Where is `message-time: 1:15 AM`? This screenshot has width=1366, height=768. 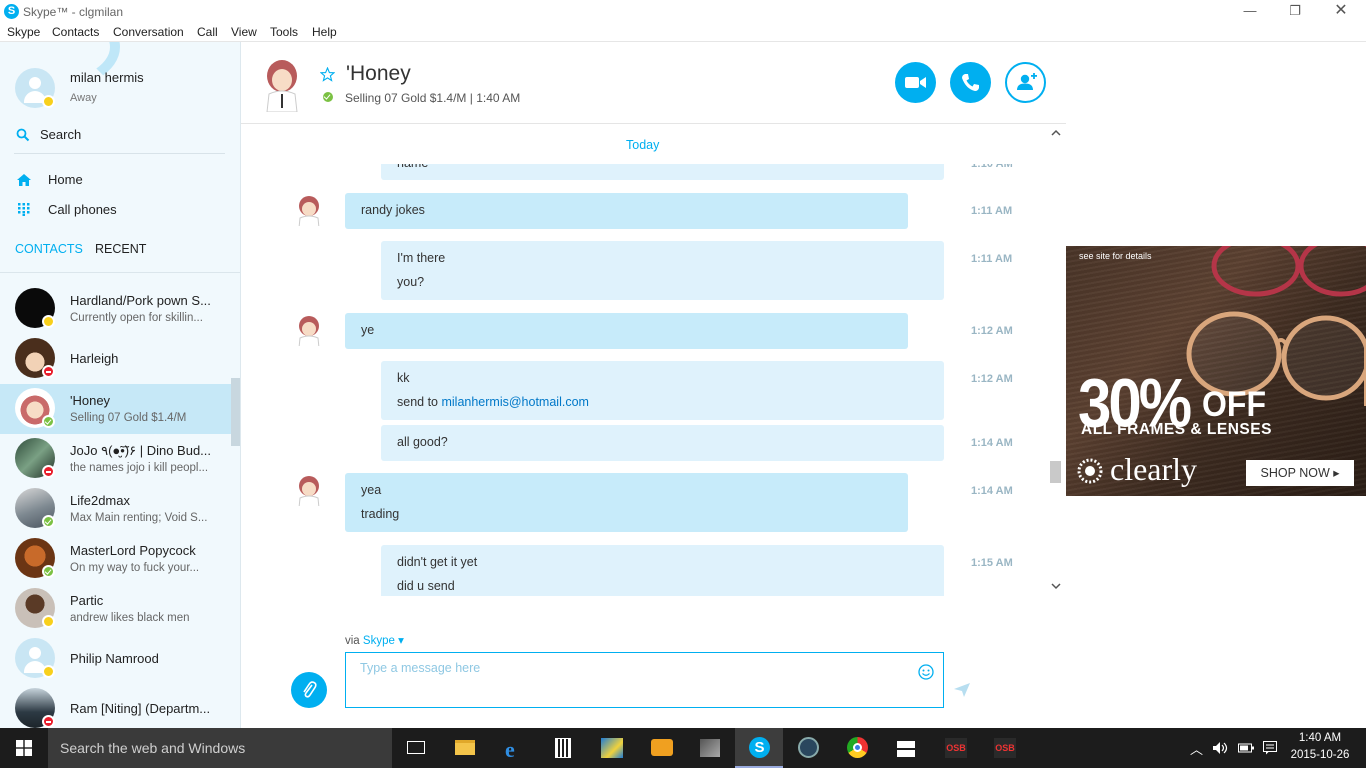
message-time: 1:15 AM is located at coordinates (992, 563).